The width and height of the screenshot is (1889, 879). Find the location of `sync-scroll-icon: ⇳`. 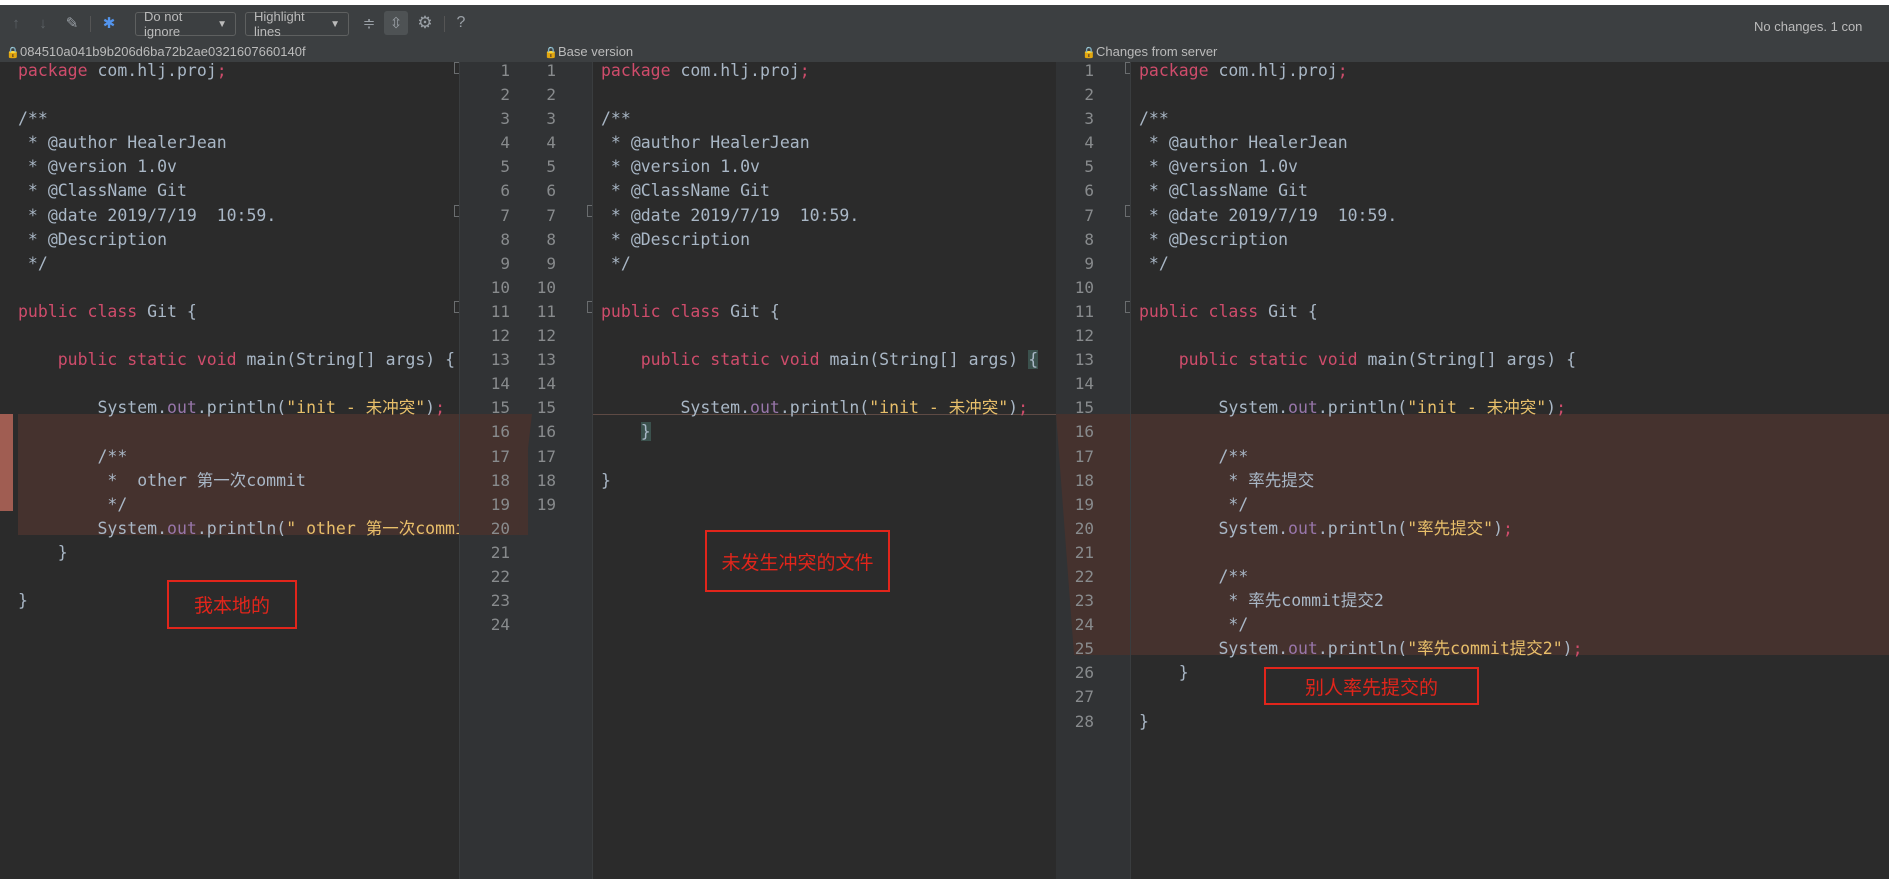

sync-scroll-icon: ⇳ is located at coordinates (396, 23).